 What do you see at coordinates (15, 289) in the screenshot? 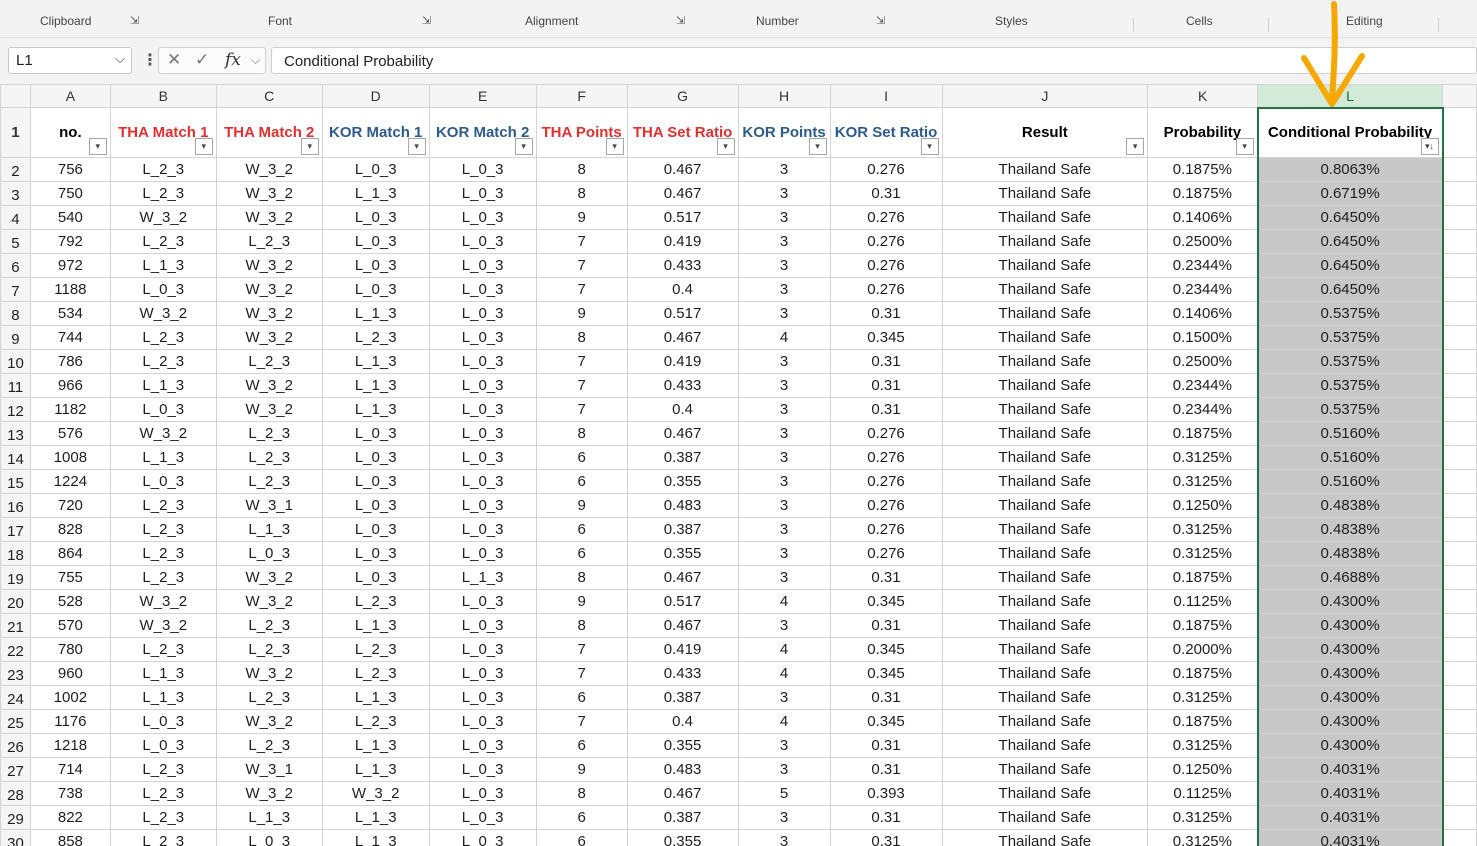
I see `row-number: 7` at bounding box center [15, 289].